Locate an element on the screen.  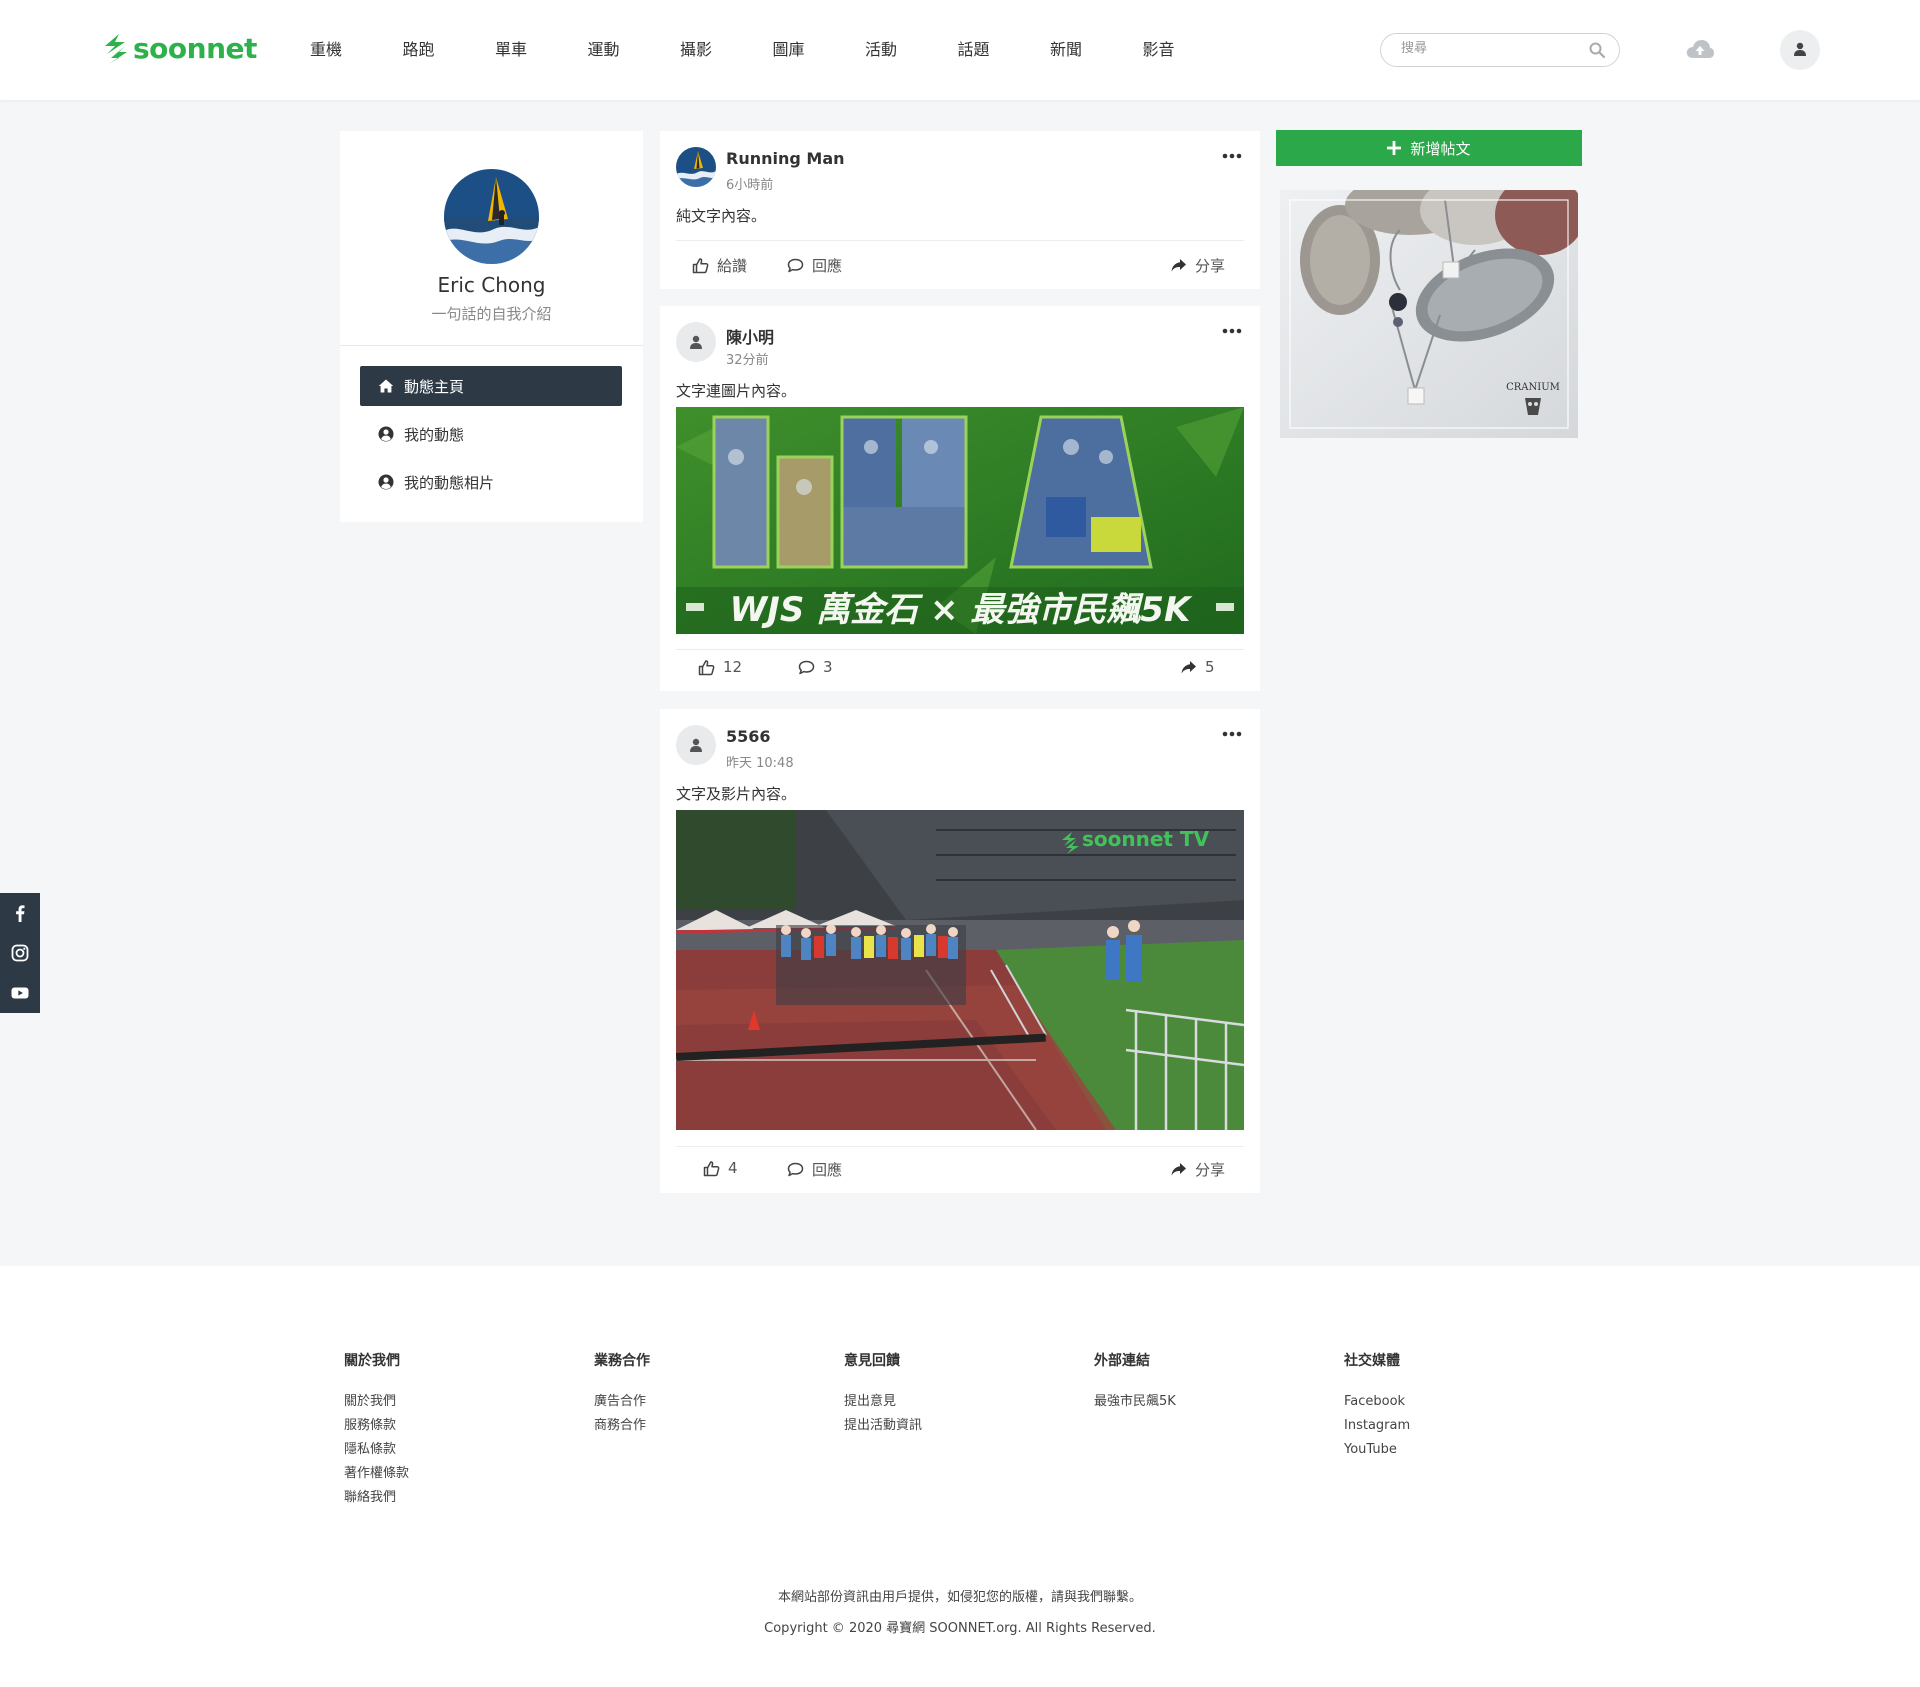
main-nav: 重機 路跑 單車 運動 攝影 圖庫 活動 話題 新聞 影音 is located at coordinates (772, 48).